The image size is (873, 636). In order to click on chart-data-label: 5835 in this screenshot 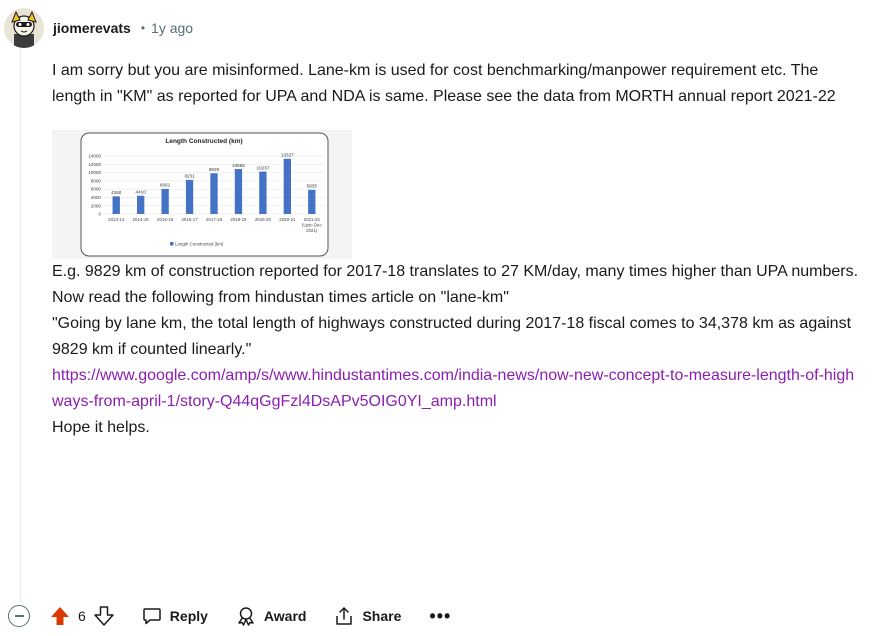, I will do `click(312, 186)`.